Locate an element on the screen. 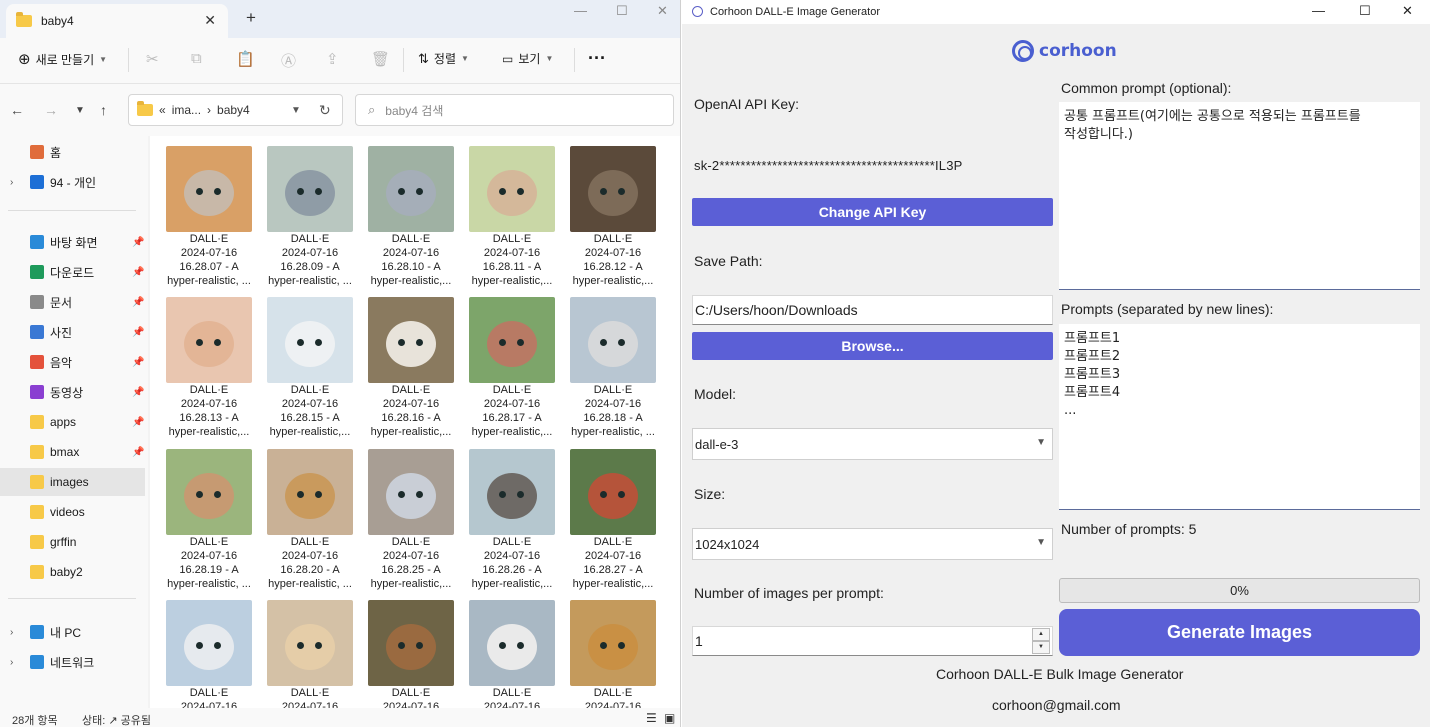 Image resolution: width=1430 pixels, height=727 pixels. stepper-down-icon: ▼ is located at coordinates (1041, 647).